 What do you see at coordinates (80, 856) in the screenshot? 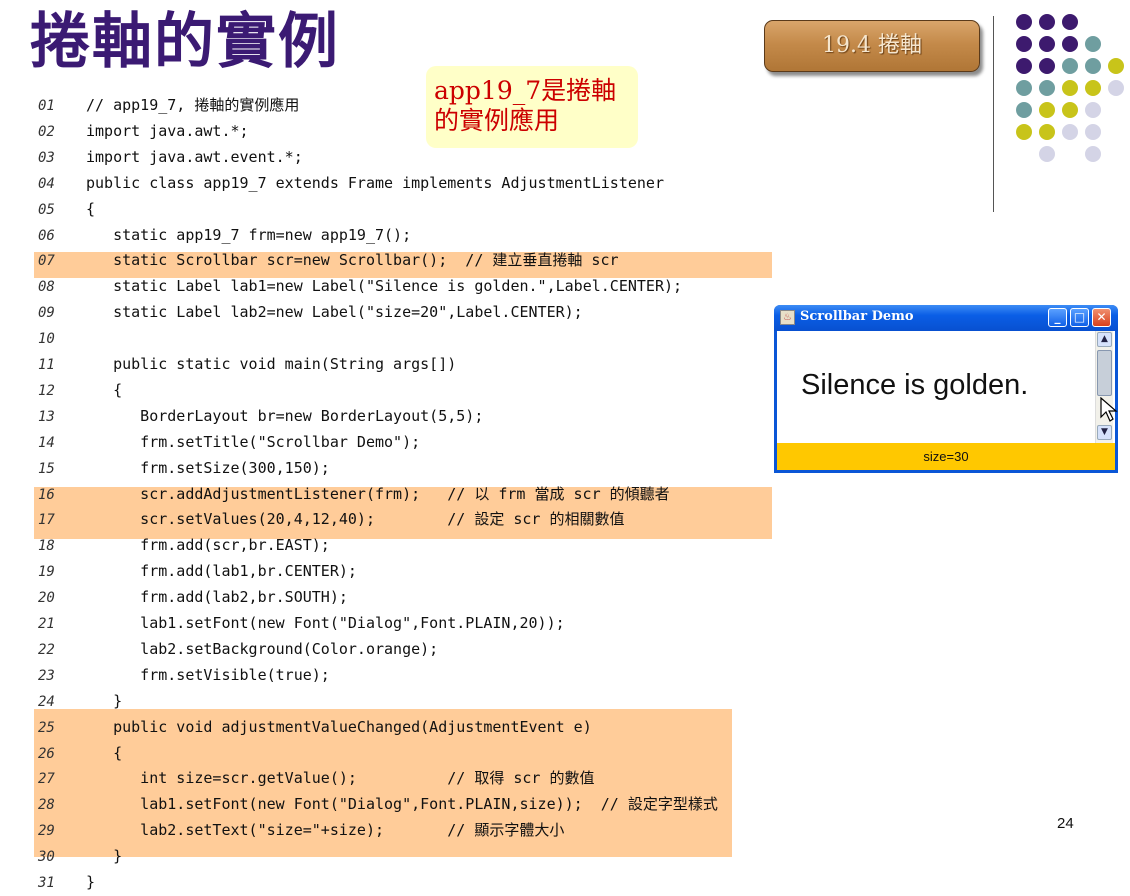
I see `code-line: 30 }` at bounding box center [80, 856].